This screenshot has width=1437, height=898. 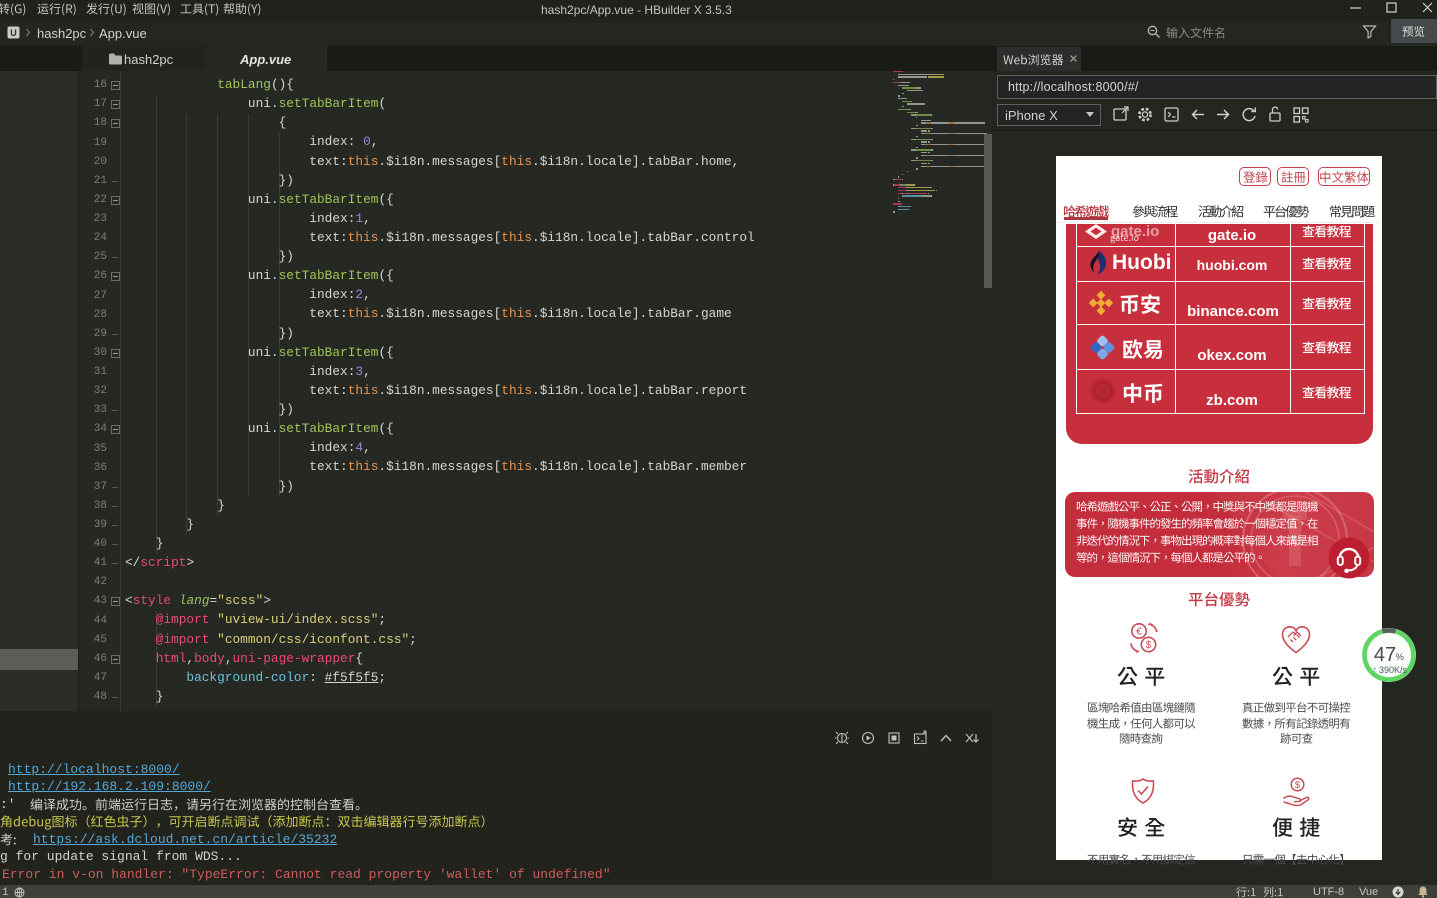 I want to click on svg-text: gate.io, so click(x=1135, y=232).